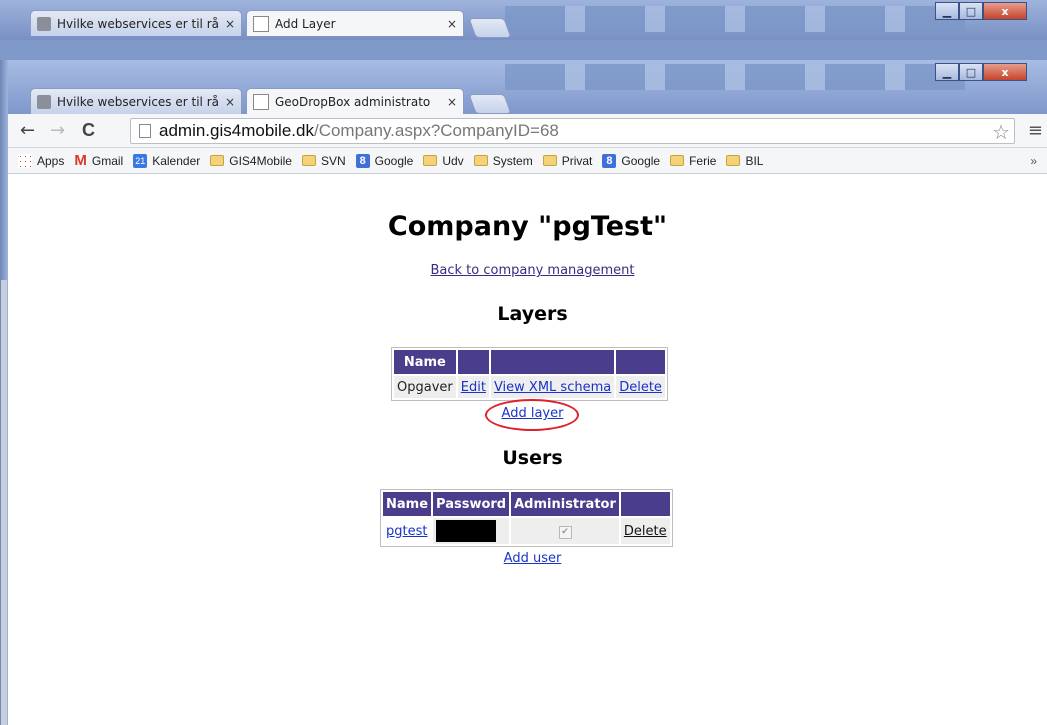 This screenshot has width=1047, height=725. What do you see at coordinates (527, 226) in the screenshot?
I see `page-title: Company "pgTest"` at bounding box center [527, 226].